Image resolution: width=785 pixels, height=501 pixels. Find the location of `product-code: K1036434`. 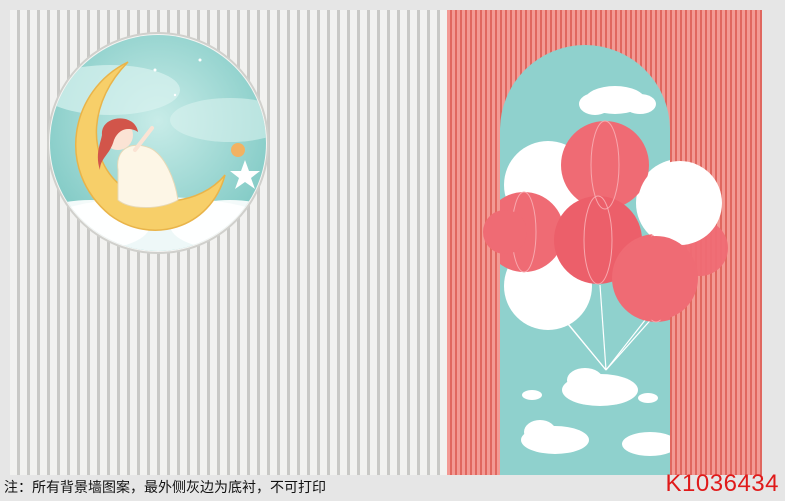

product-code: K1036434 is located at coordinates (722, 483).